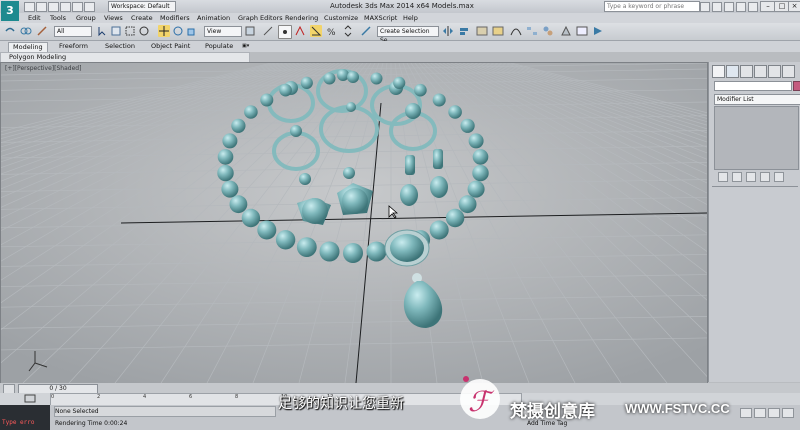  Describe the element at coordinates (142, 18) in the screenshot. I see `menu-create: Create` at that location.